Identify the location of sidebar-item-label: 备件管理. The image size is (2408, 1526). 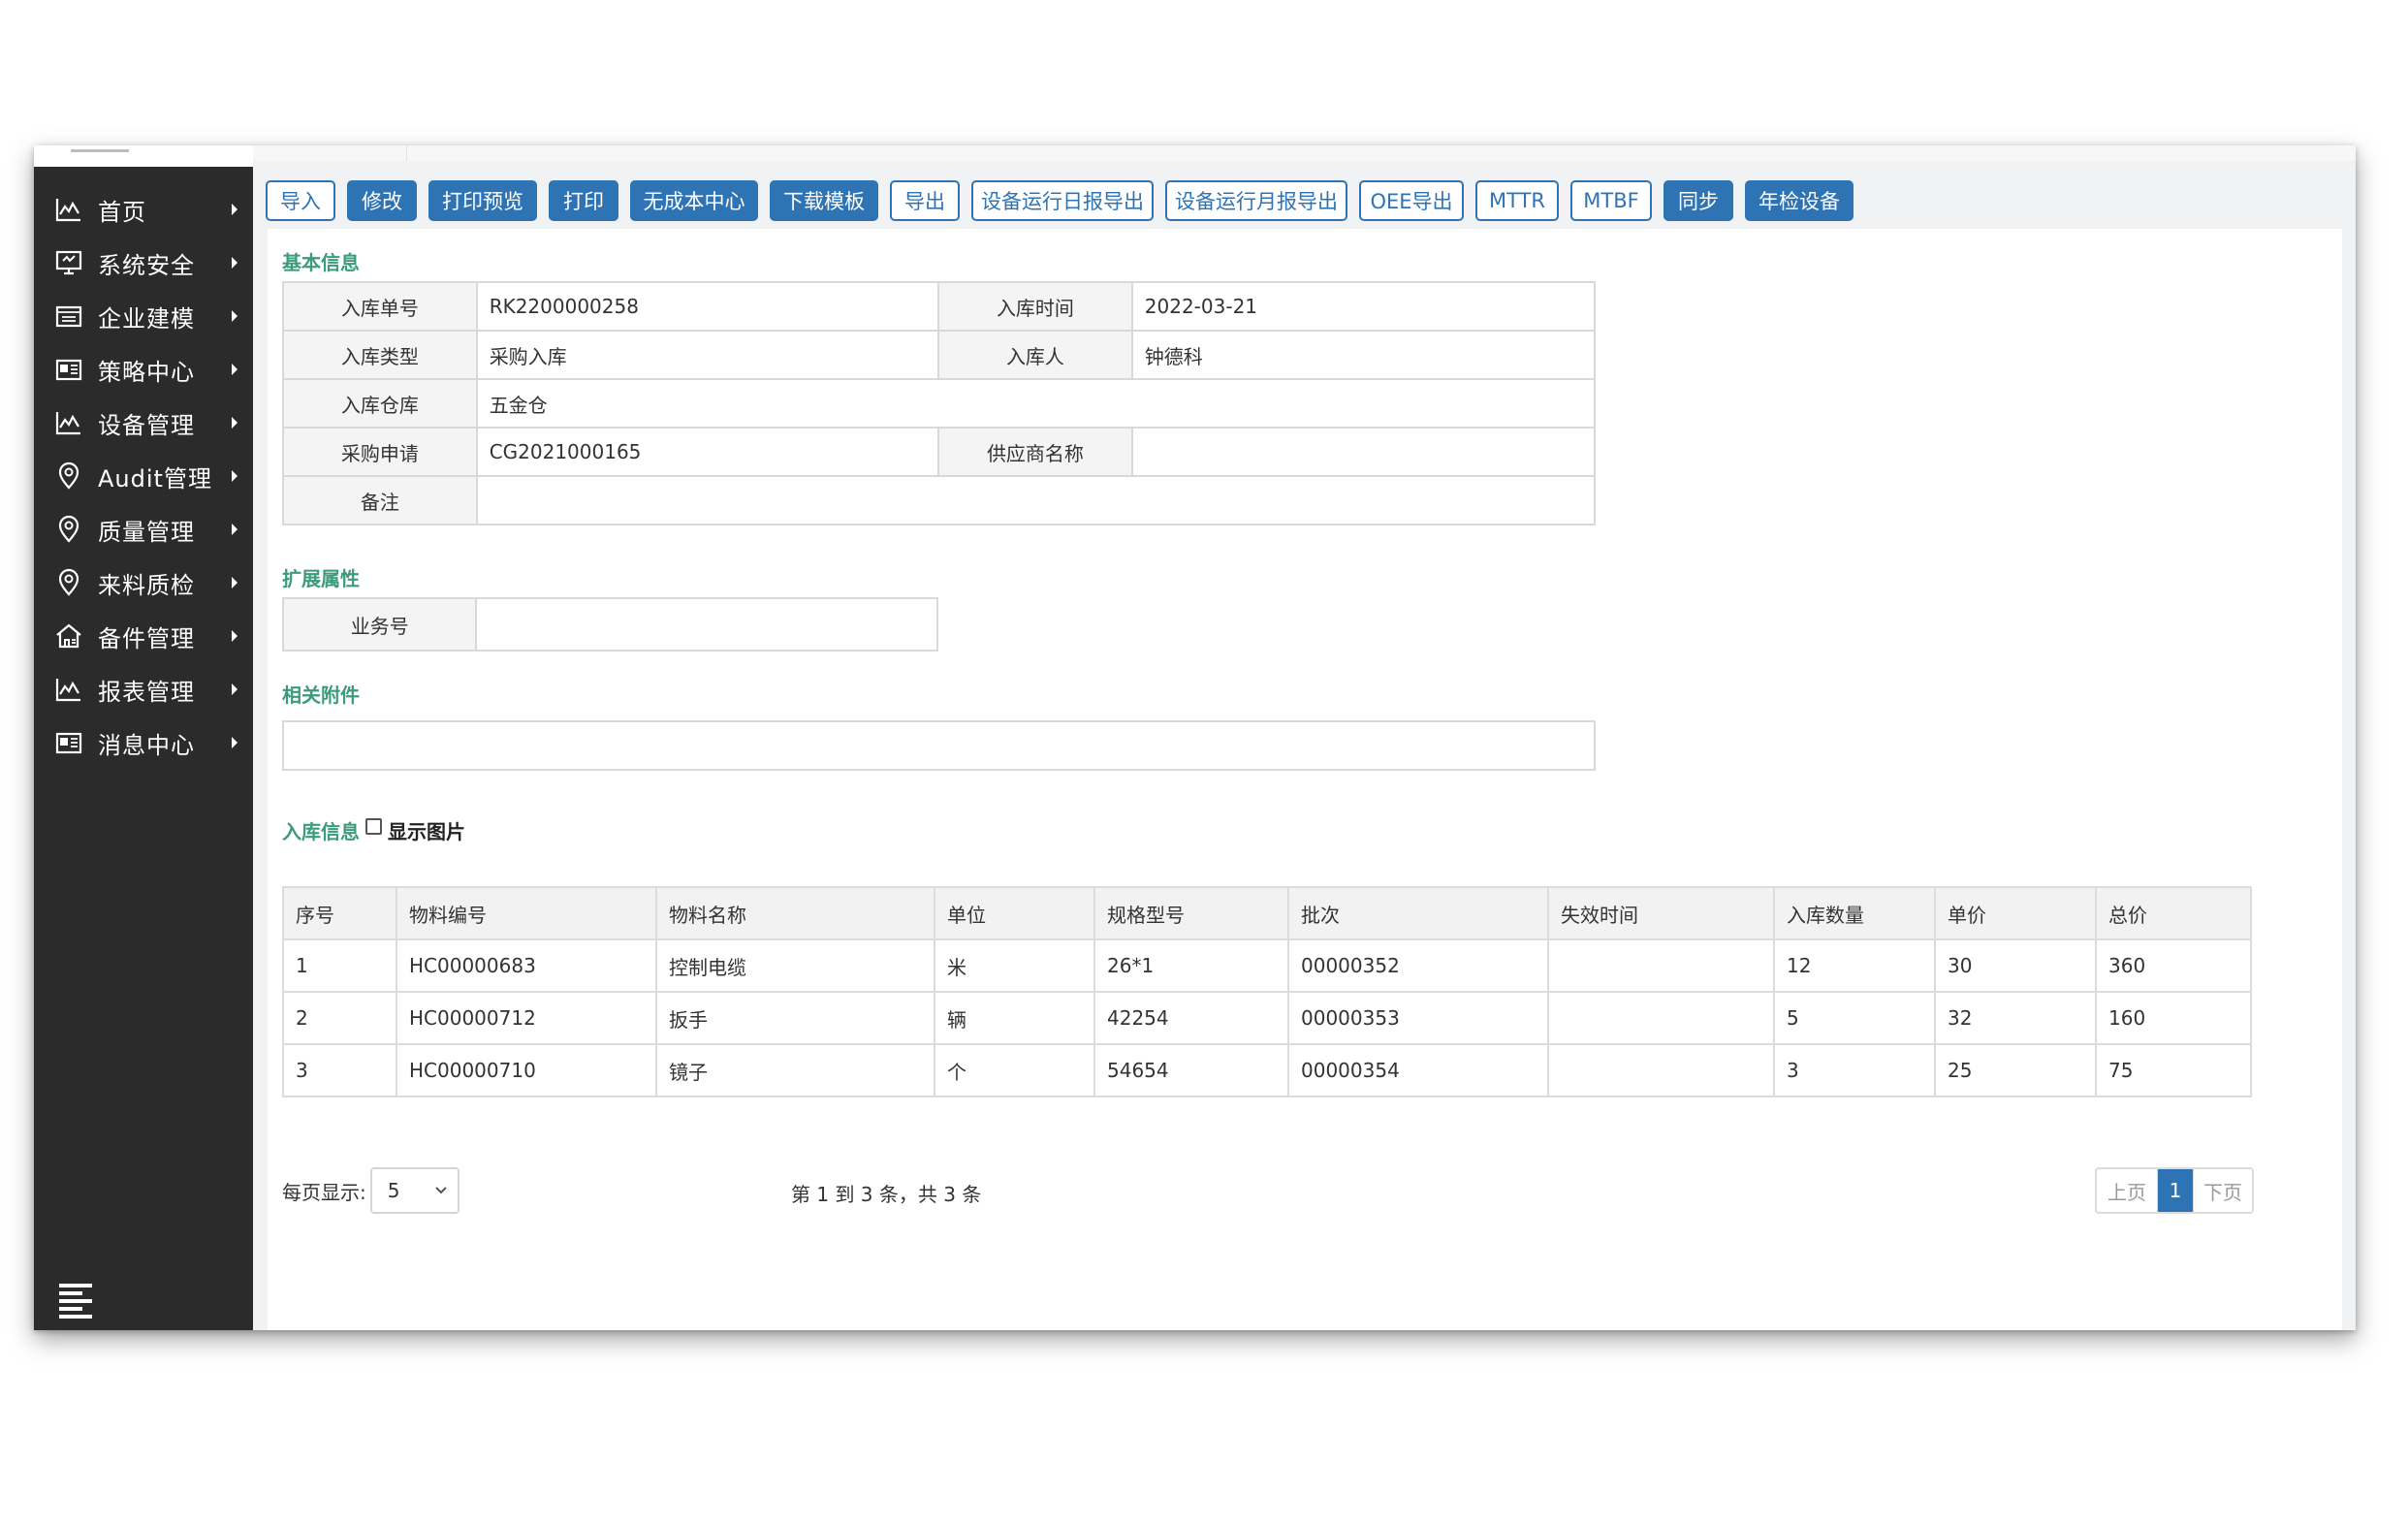
(146, 638).